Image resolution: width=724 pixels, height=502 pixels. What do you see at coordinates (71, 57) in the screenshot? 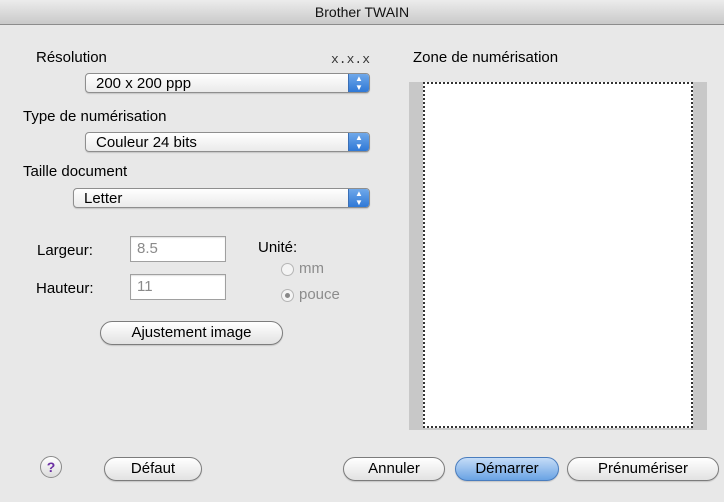
I see `resolution-label: Résolution` at bounding box center [71, 57].